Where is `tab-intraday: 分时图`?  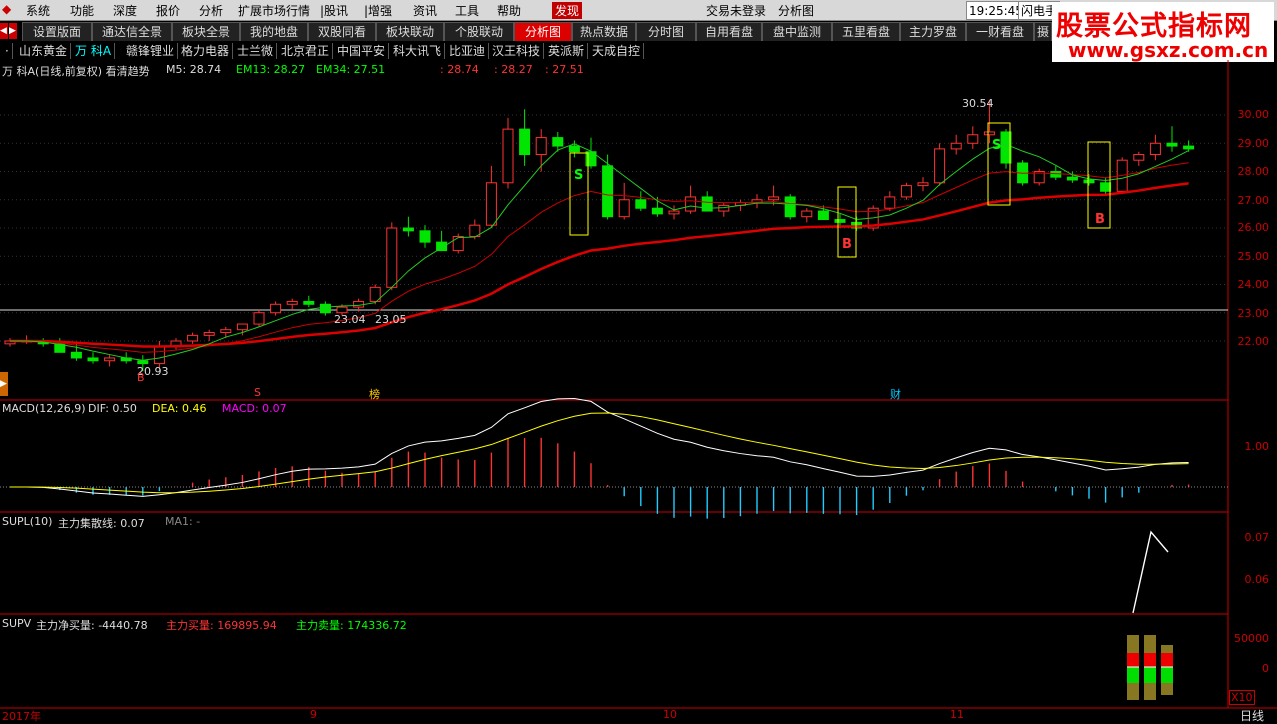
tab-intraday: 分时图 is located at coordinates (666, 31).